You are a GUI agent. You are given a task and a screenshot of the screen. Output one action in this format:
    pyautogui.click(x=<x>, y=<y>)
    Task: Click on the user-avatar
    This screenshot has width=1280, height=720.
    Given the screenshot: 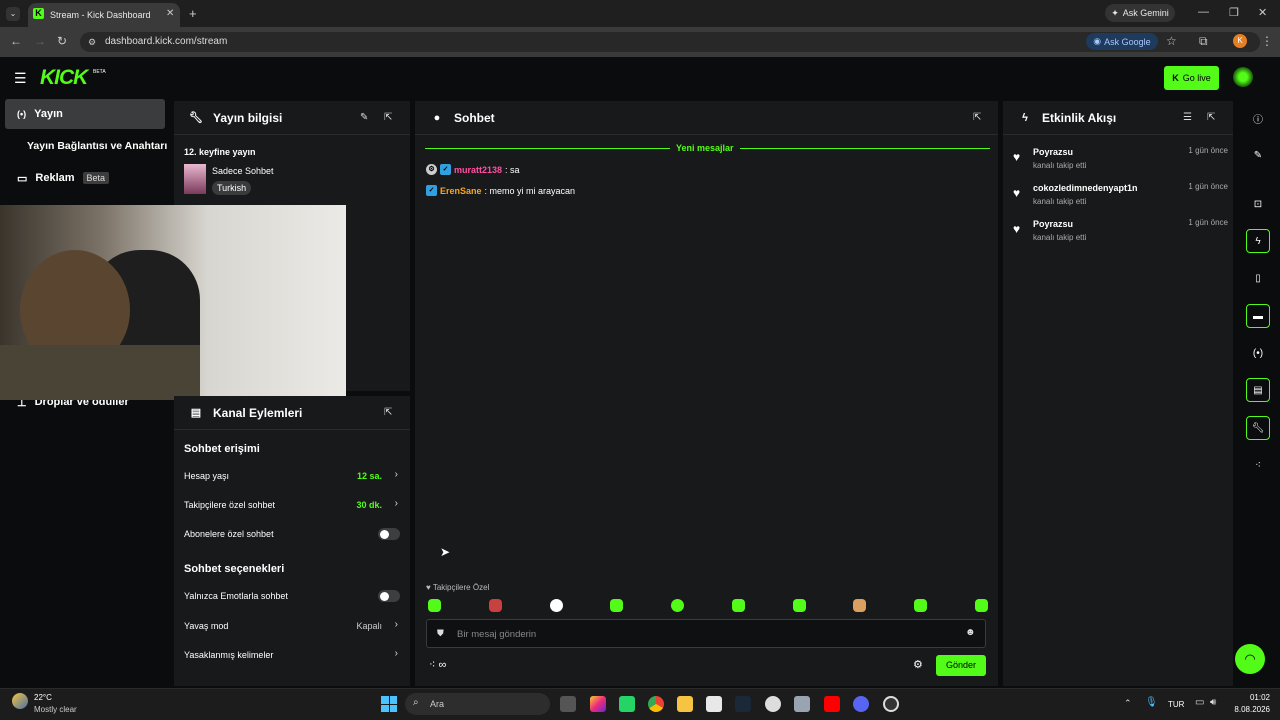 What is the action you would take?
    pyautogui.click(x=1243, y=77)
    